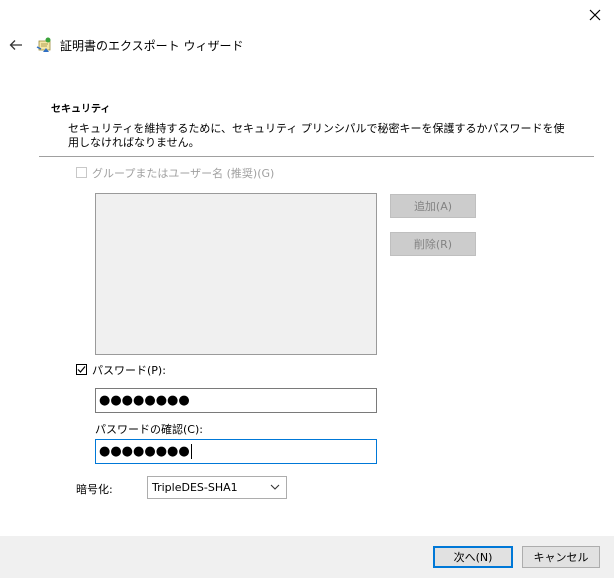 The height and width of the screenshot is (578, 614). Describe the element at coordinates (561, 557) in the screenshot. I see `cancel-button: キャンセル` at that location.